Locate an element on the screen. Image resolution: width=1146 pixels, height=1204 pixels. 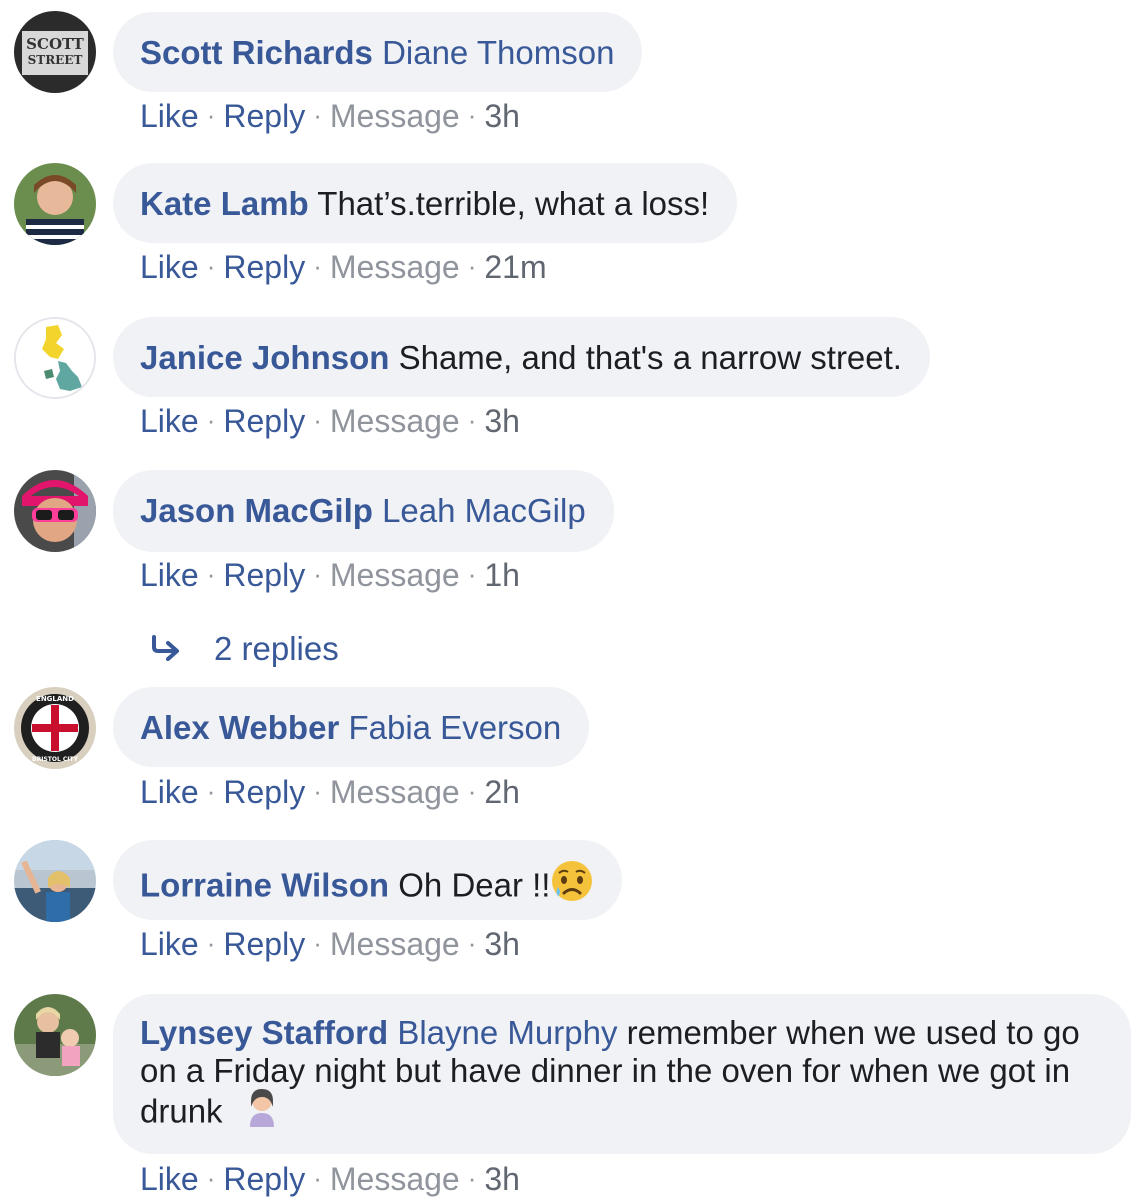
comment-timestamp: 21m is located at coordinates (515, 267).